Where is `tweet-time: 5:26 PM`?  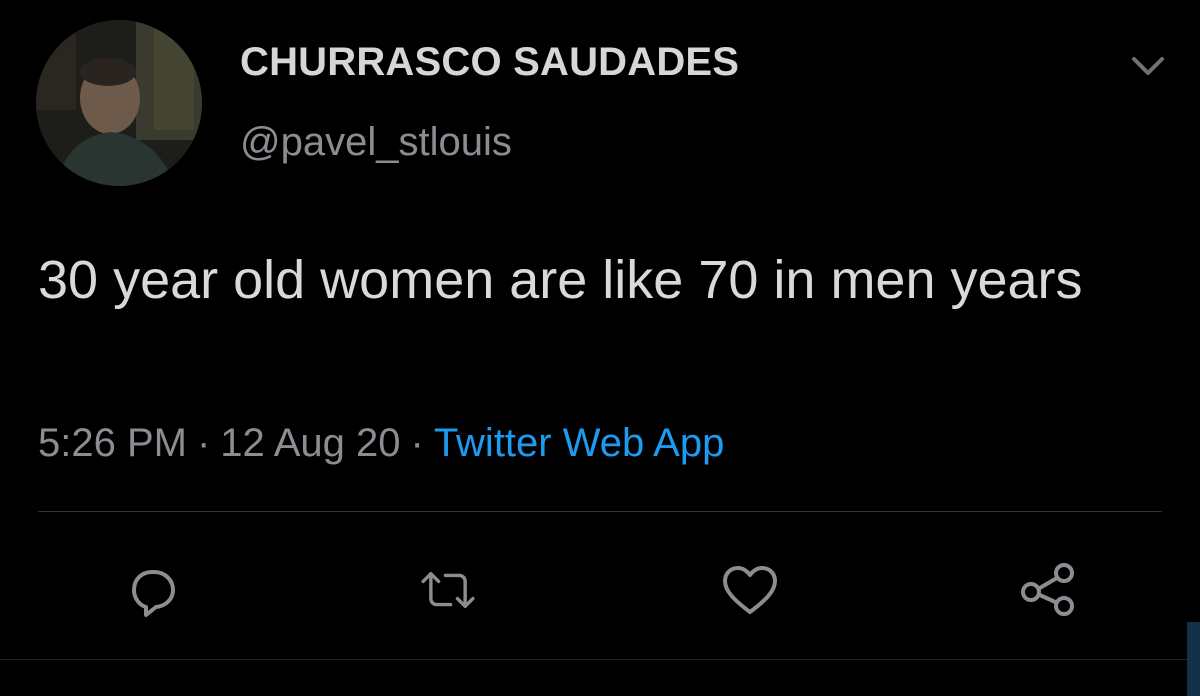 tweet-time: 5:26 PM is located at coordinates (112, 443).